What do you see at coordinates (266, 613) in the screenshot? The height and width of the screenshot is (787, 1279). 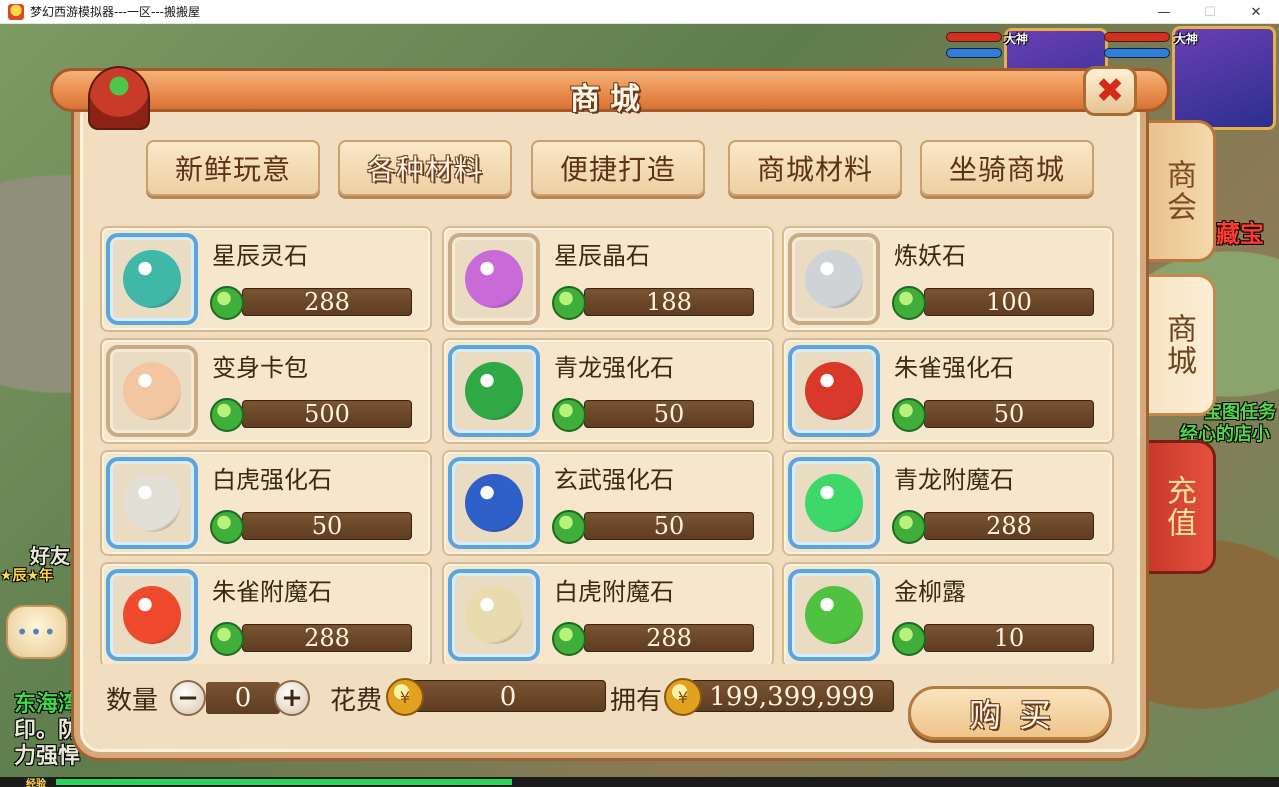 I see `shop-item: 朱雀附魔石 288` at bounding box center [266, 613].